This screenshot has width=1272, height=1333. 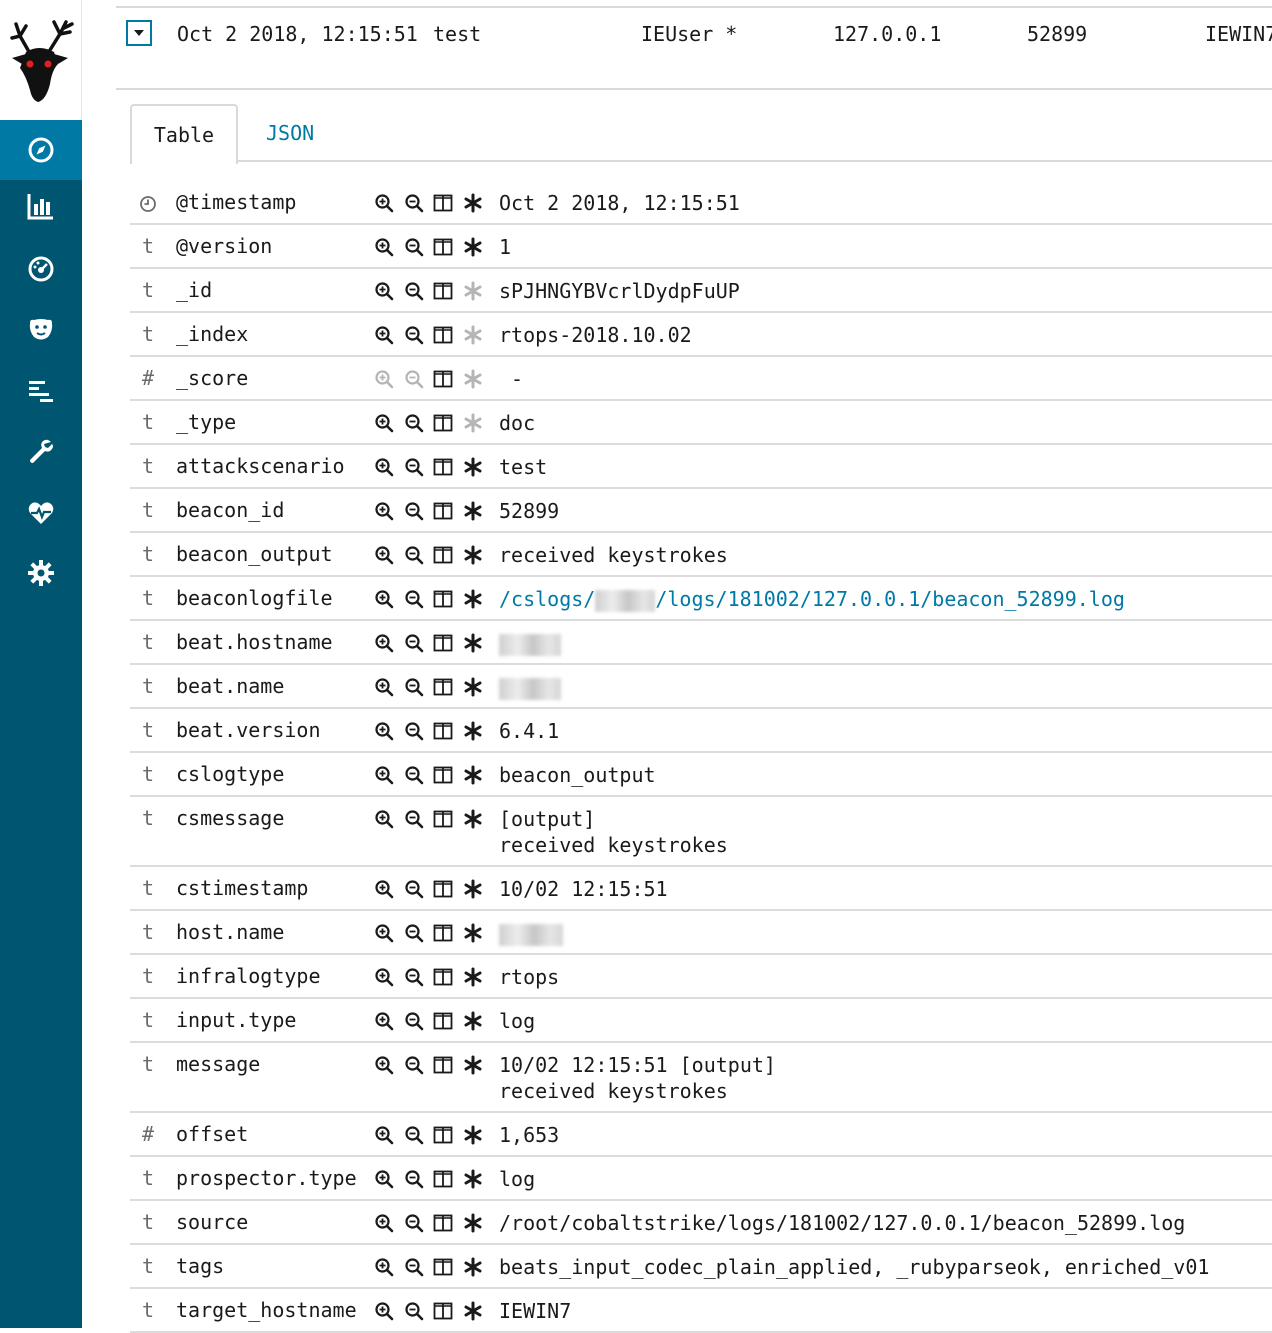 I want to click on redelk-logo, so click(x=41, y=60).